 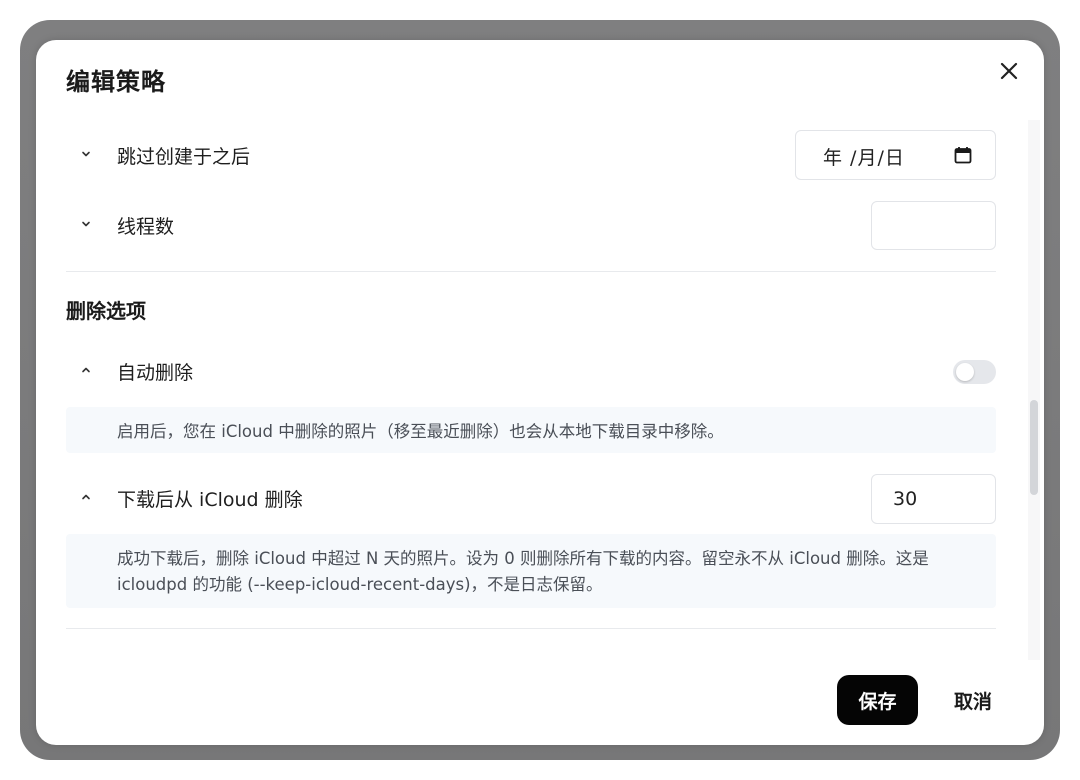 I want to click on toggle-knob, so click(x=965, y=372).